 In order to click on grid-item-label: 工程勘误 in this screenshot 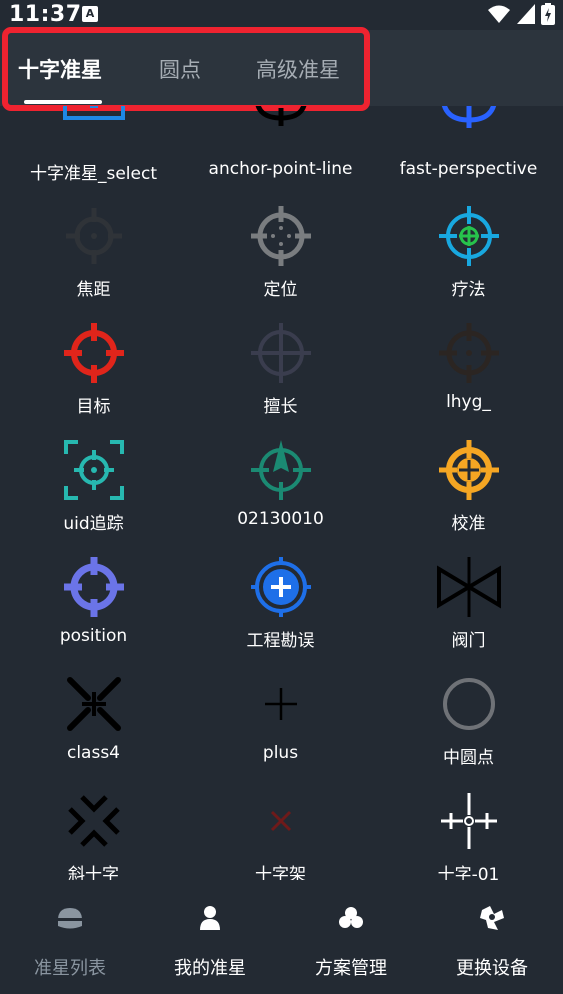, I will do `click(280, 641)`.